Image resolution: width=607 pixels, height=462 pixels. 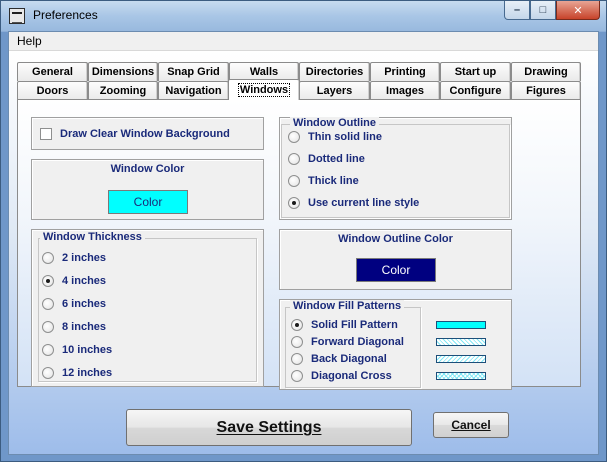 I want to click on app-icon, so click(x=17, y=16).